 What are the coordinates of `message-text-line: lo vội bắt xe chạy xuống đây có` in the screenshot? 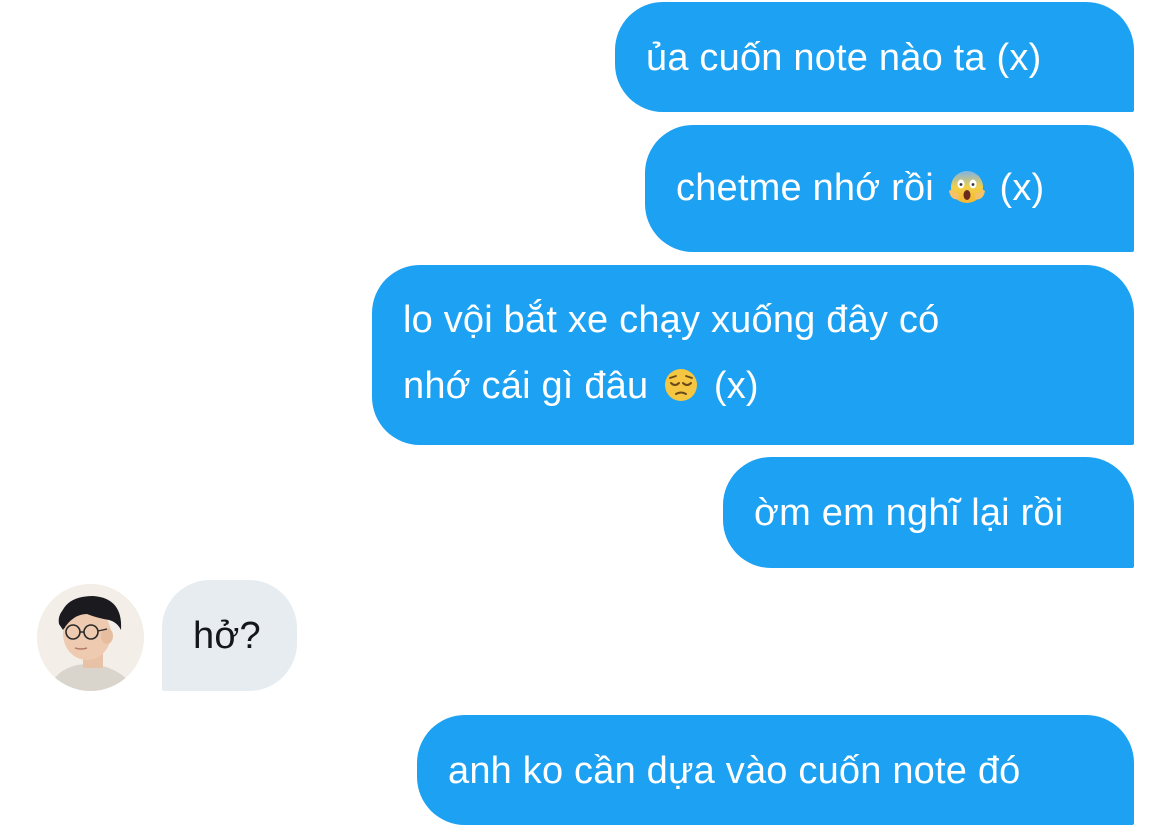 It's located at (671, 320).